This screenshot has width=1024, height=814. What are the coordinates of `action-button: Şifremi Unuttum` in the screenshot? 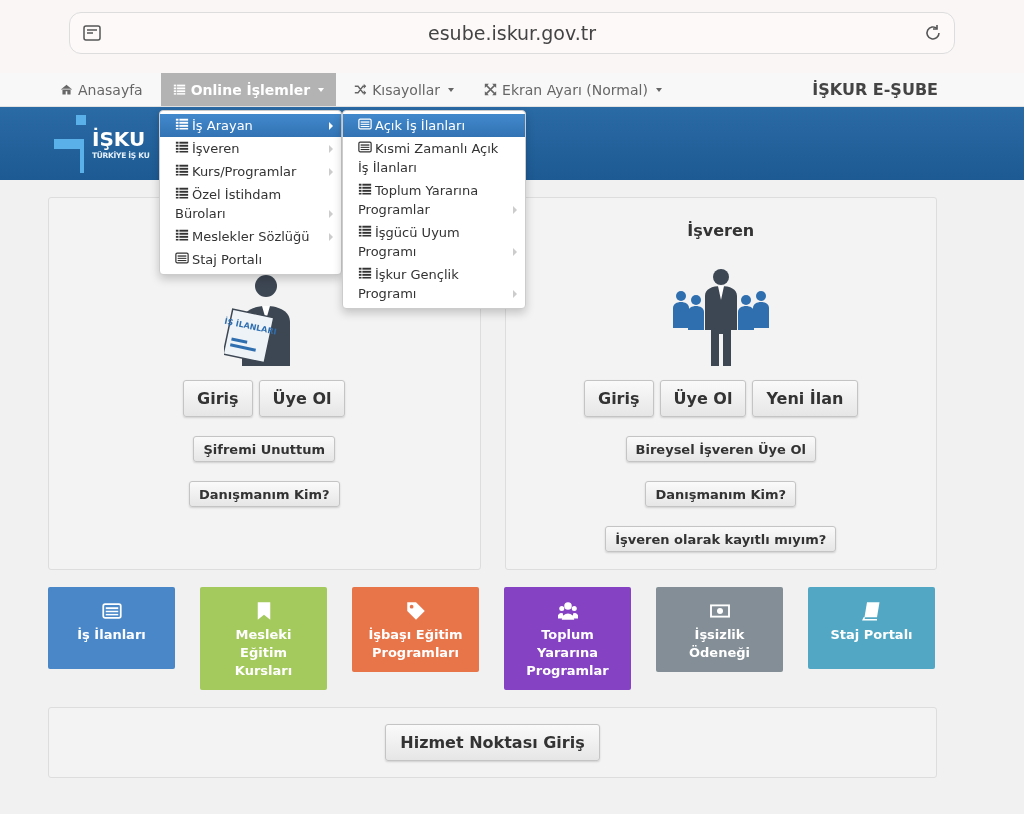 It's located at (264, 449).